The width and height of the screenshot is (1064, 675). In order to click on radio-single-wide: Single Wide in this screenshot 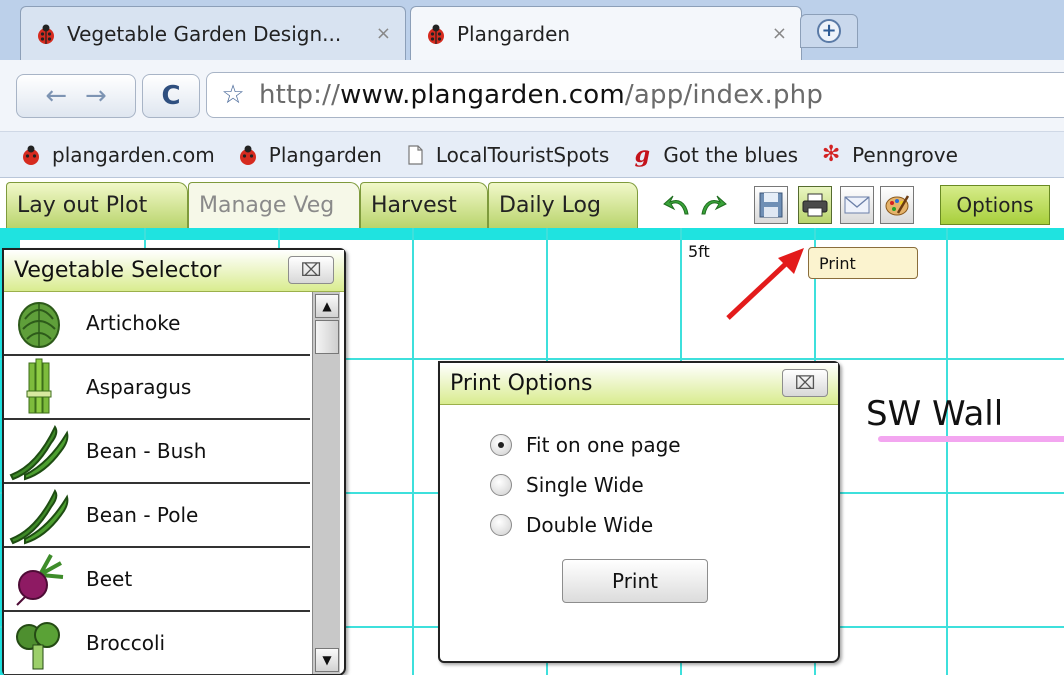, I will do `click(567, 485)`.